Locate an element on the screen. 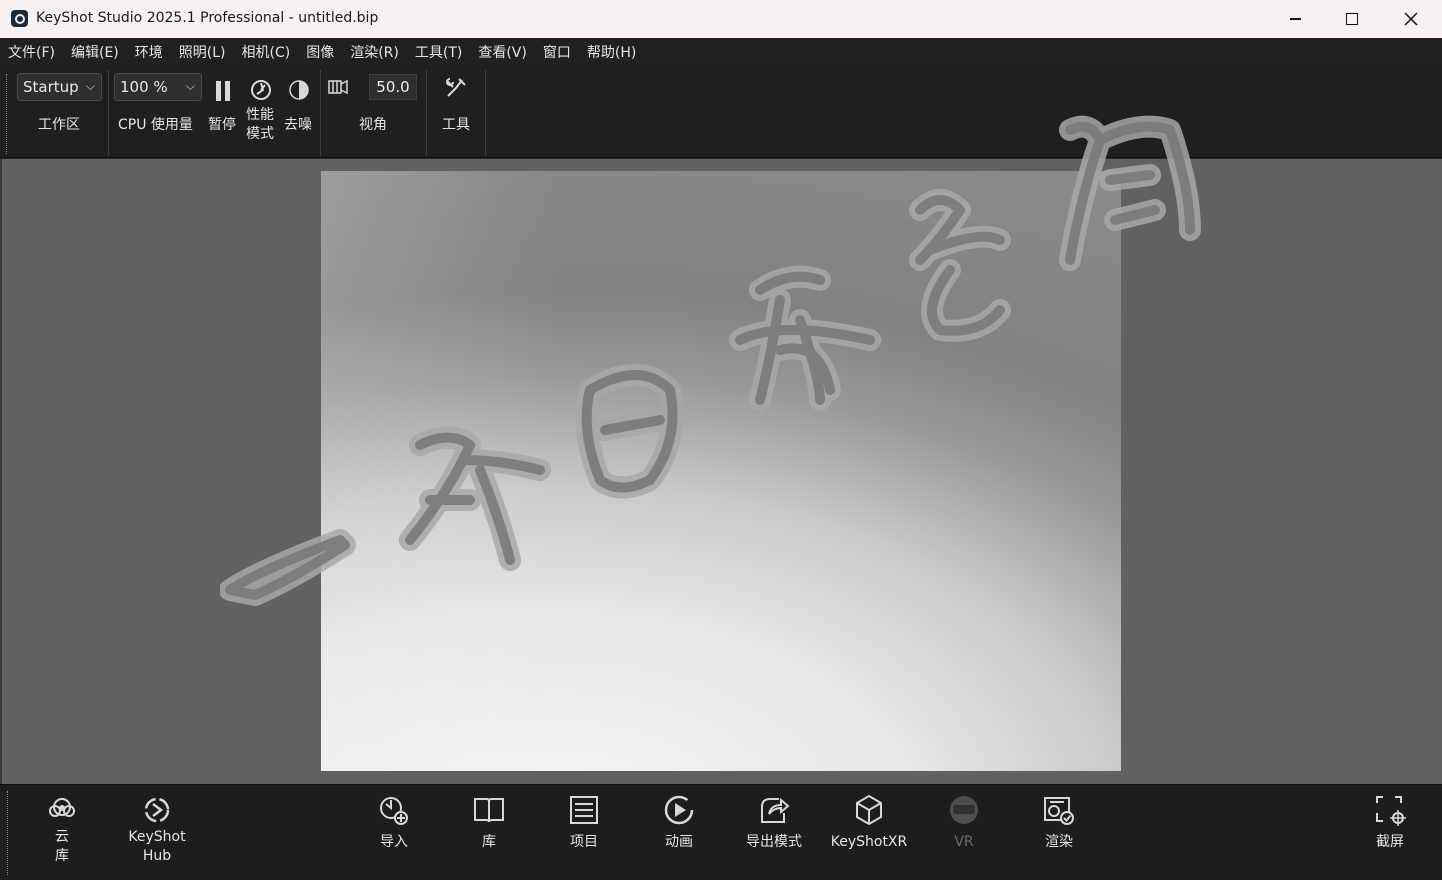 Image resolution: width=1442 pixels, height=880 pixels. denoise-button: 去噪 is located at coordinates (300, 112).